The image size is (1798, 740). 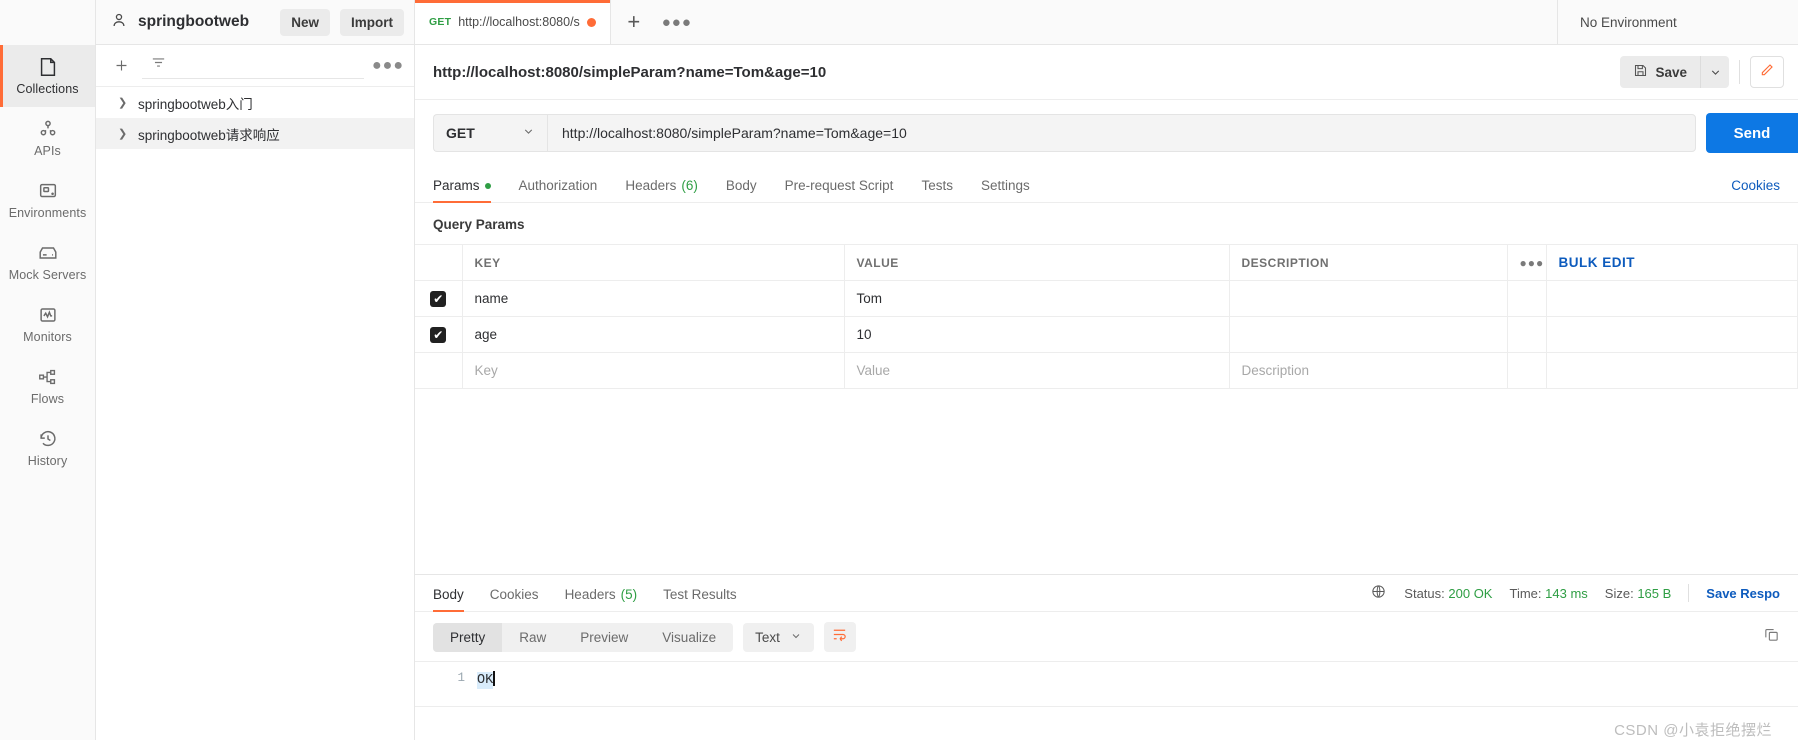 I want to click on sidebar-filter-input, so click(x=253, y=66).